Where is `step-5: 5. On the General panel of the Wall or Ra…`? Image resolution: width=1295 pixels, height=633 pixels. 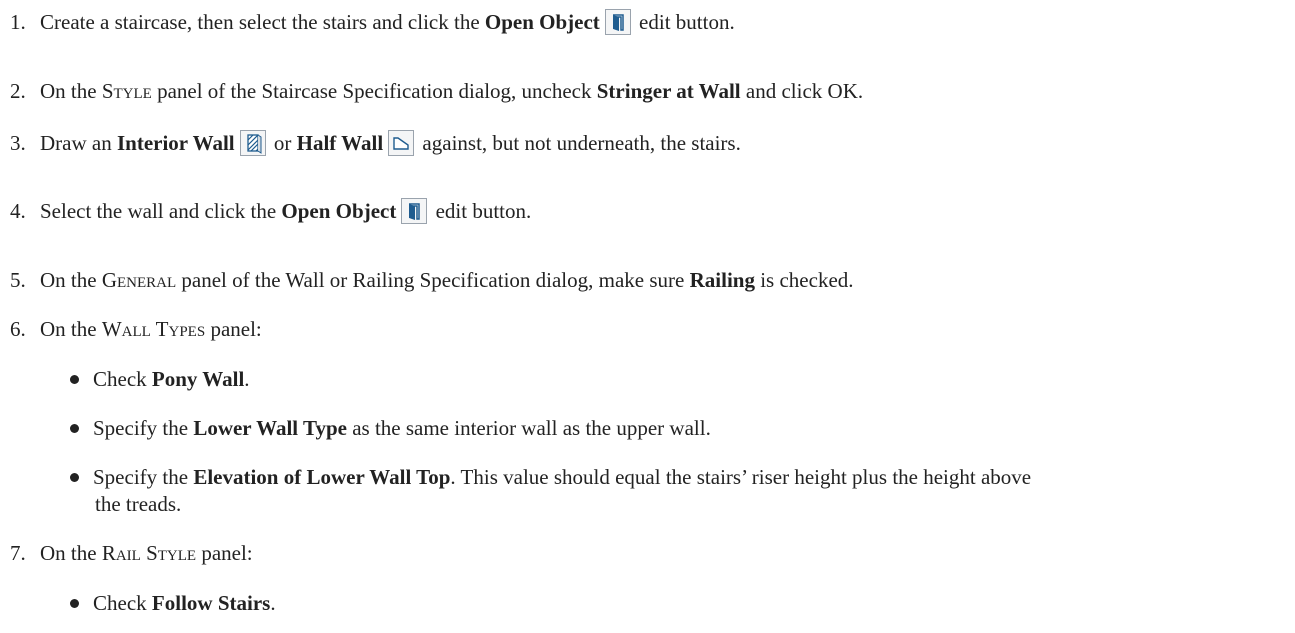 step-5: 5. On the General panel of the Wall or Ra… is located at coordinates (427, 280).